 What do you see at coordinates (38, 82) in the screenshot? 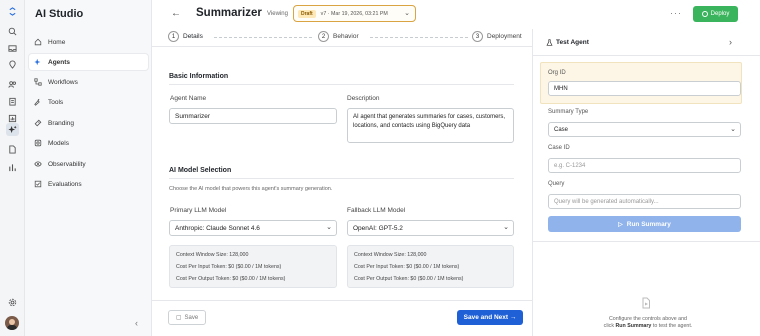
I see `workflows-icon` at bounding box center [38, 82].